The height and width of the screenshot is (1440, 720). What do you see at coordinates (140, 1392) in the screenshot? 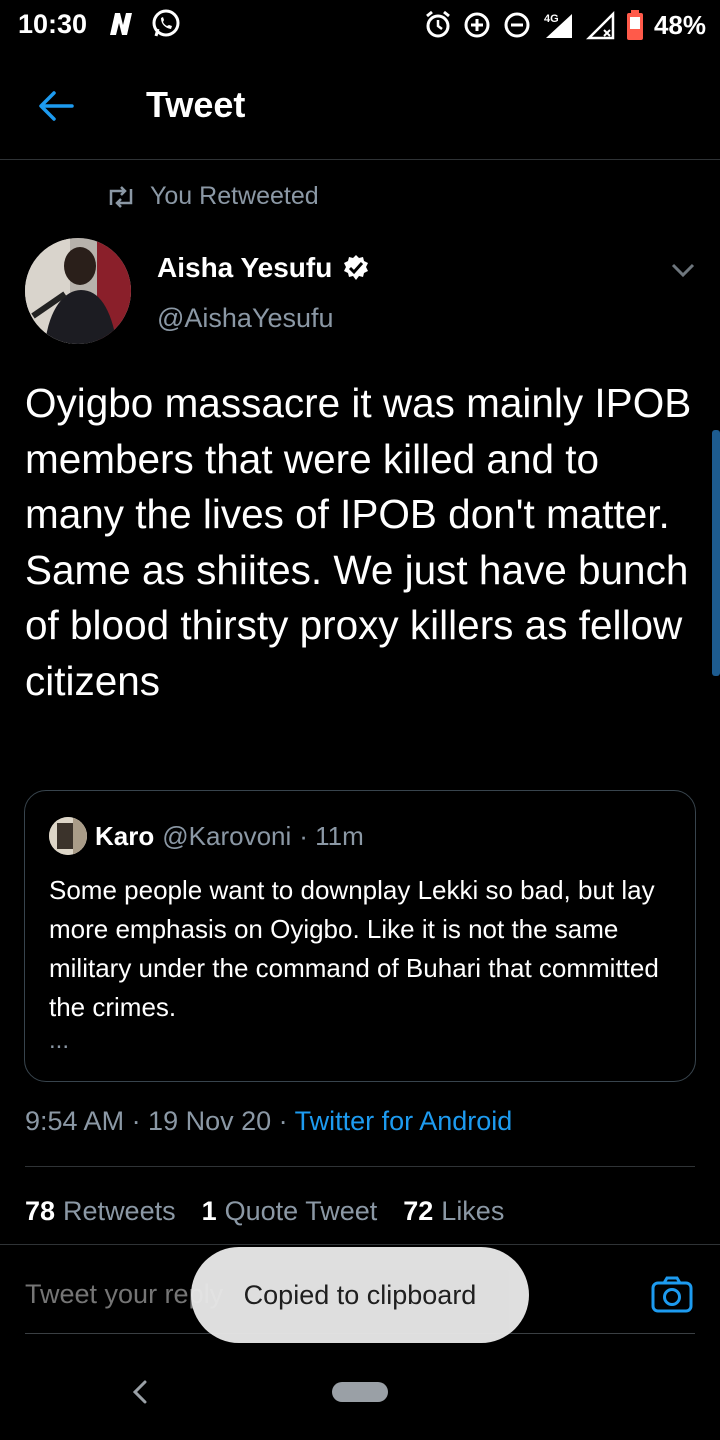
I see `nav-back-icon` at bounding box center [140, 1392].